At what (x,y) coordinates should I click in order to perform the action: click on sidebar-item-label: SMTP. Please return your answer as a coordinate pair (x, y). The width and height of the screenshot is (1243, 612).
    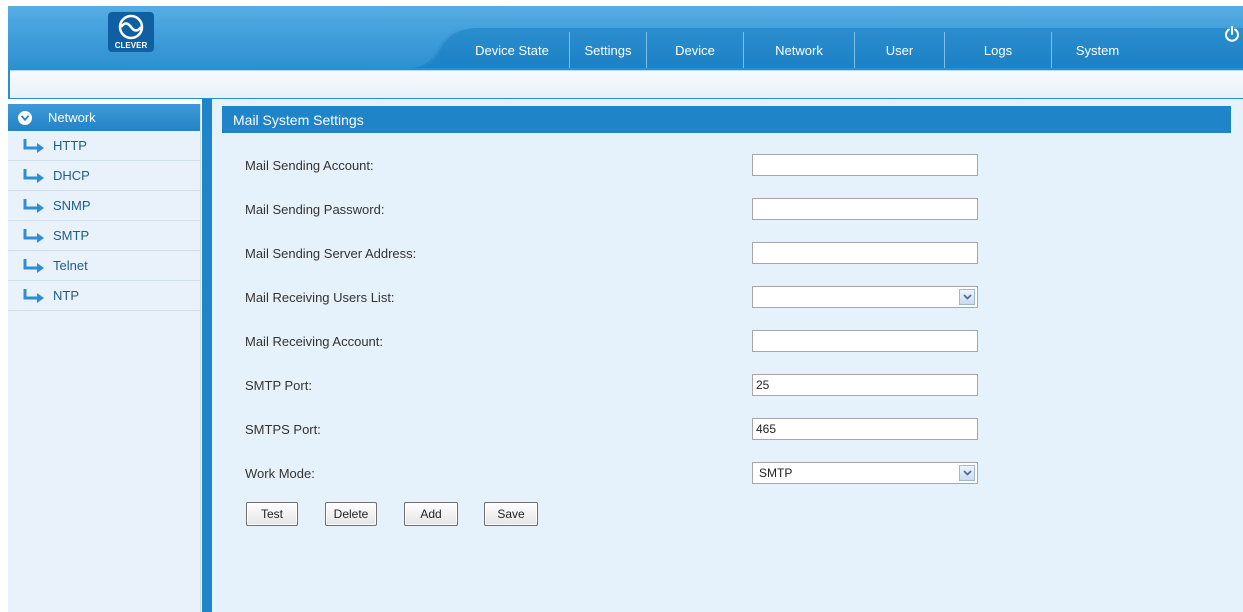
    Looking at the image, I should click on (71, 235).